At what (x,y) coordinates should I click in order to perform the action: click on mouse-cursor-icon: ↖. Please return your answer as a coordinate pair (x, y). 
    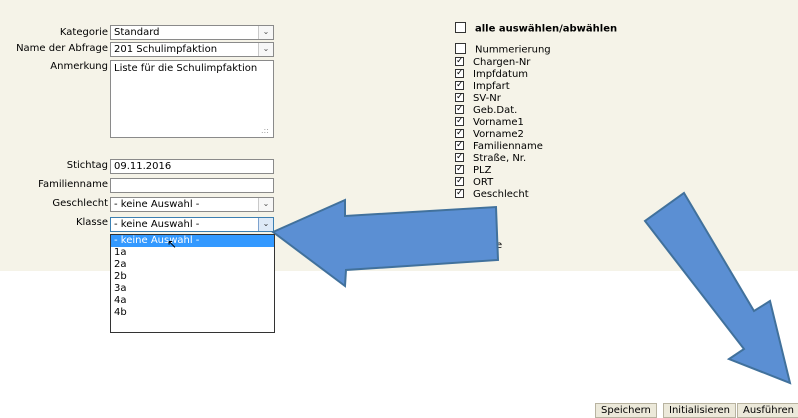
    Looking at the image, I should click on (172, 244).